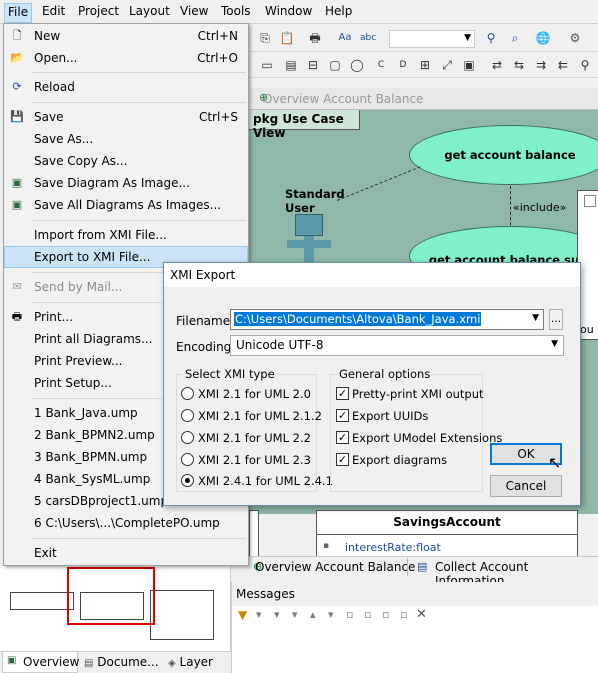 Image resolution: width=598 pixels, height=673 pixels. What do you see at coordinates (101, 501) in the screenshot?
I see `menu-item-label: 5 carsDBproject1.ump` at bounding box center [101, 501].